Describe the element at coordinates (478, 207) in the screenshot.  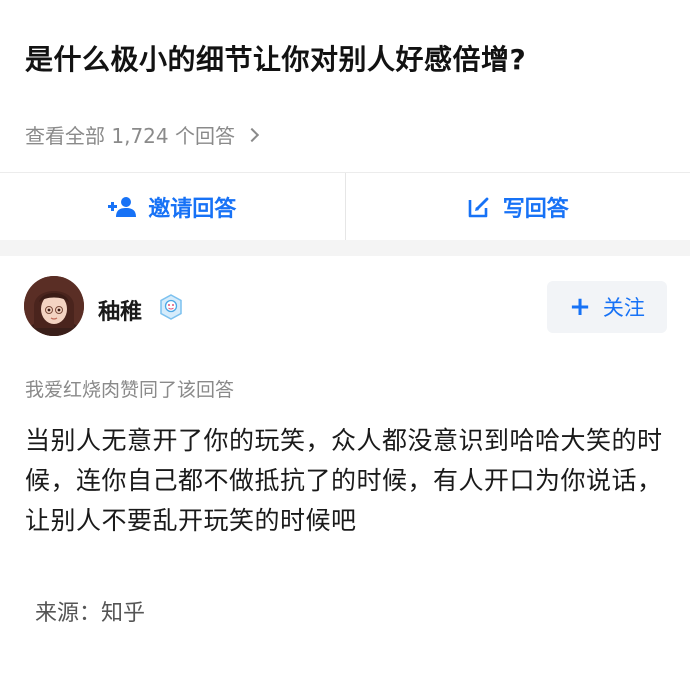
I see `edit-icon` at that location.